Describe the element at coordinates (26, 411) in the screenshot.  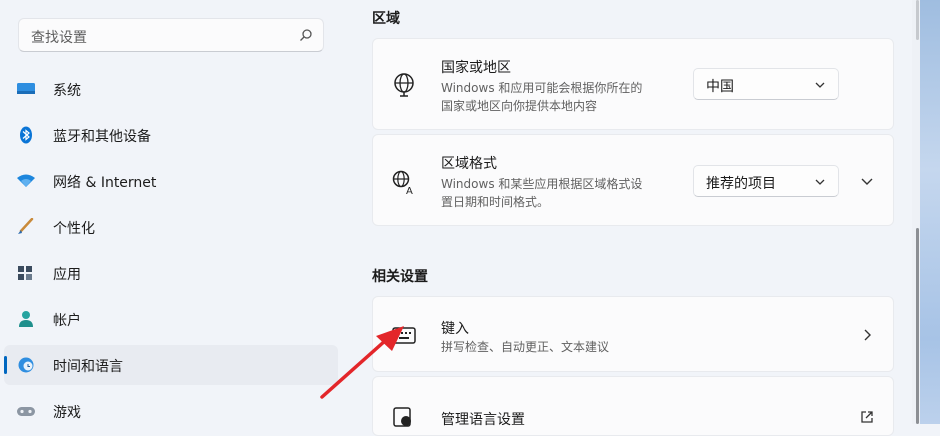
I see `gamepad-icon` at that location.